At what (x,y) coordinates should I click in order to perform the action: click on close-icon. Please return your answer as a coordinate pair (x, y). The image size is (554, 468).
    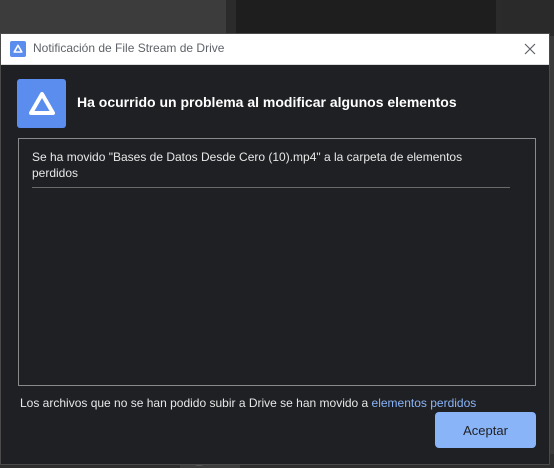
    Looking at the image, I should click on (530, 49).